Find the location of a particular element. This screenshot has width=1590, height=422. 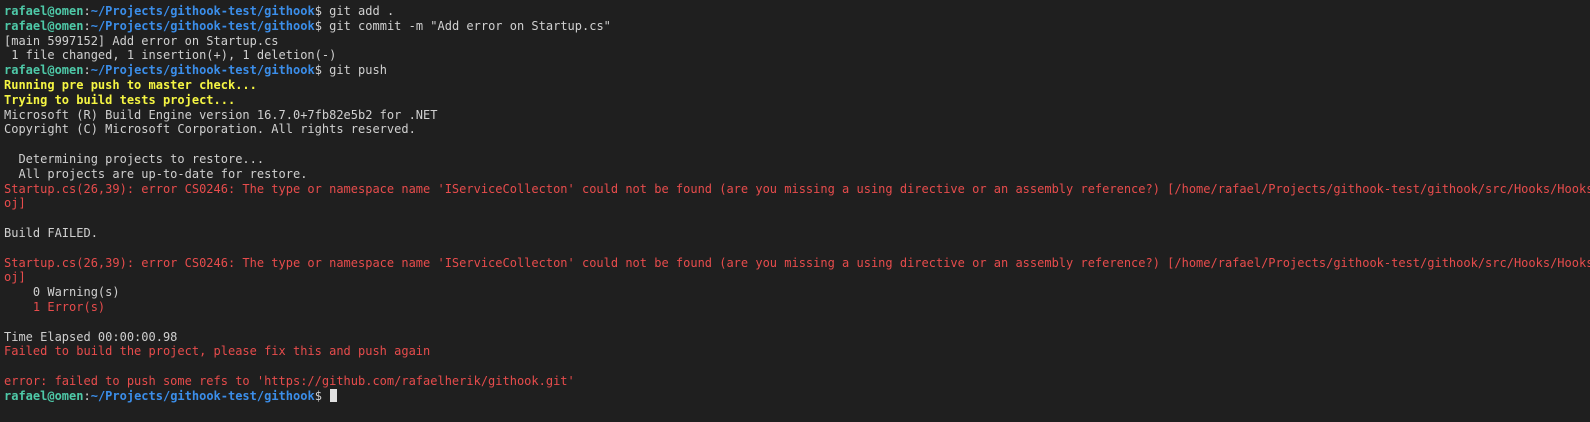

command-text: git add . is located at coordinates (362, 11).